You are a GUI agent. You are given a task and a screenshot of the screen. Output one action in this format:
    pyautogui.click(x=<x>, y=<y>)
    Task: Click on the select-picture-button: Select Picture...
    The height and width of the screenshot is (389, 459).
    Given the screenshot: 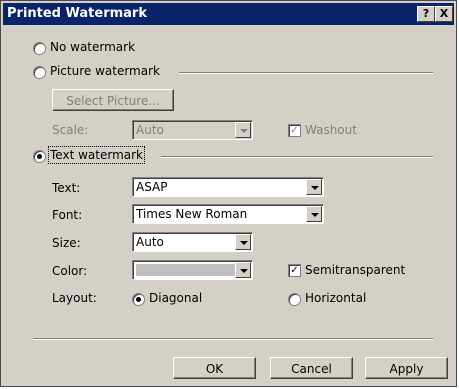 What is the action you would take?
    pyautogui.click(x=113, y=100)
    